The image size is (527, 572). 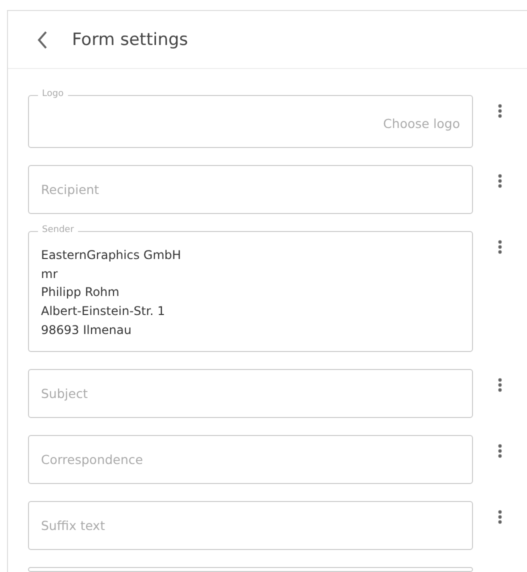 What do you see at coordinates (250, 569) in the screenshot?
I see `input-field` at bounding box center [250, 569].